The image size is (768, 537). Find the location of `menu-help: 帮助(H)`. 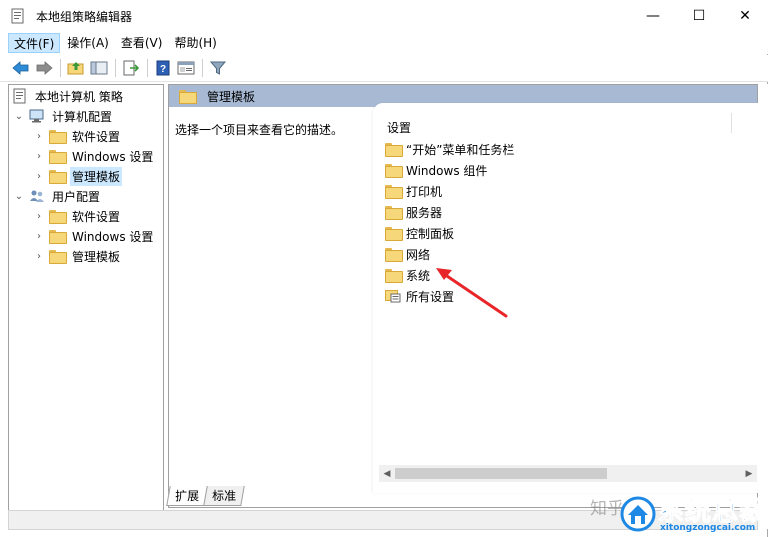

menu-help: 帮助(H) is located at coordinates (195, 43).